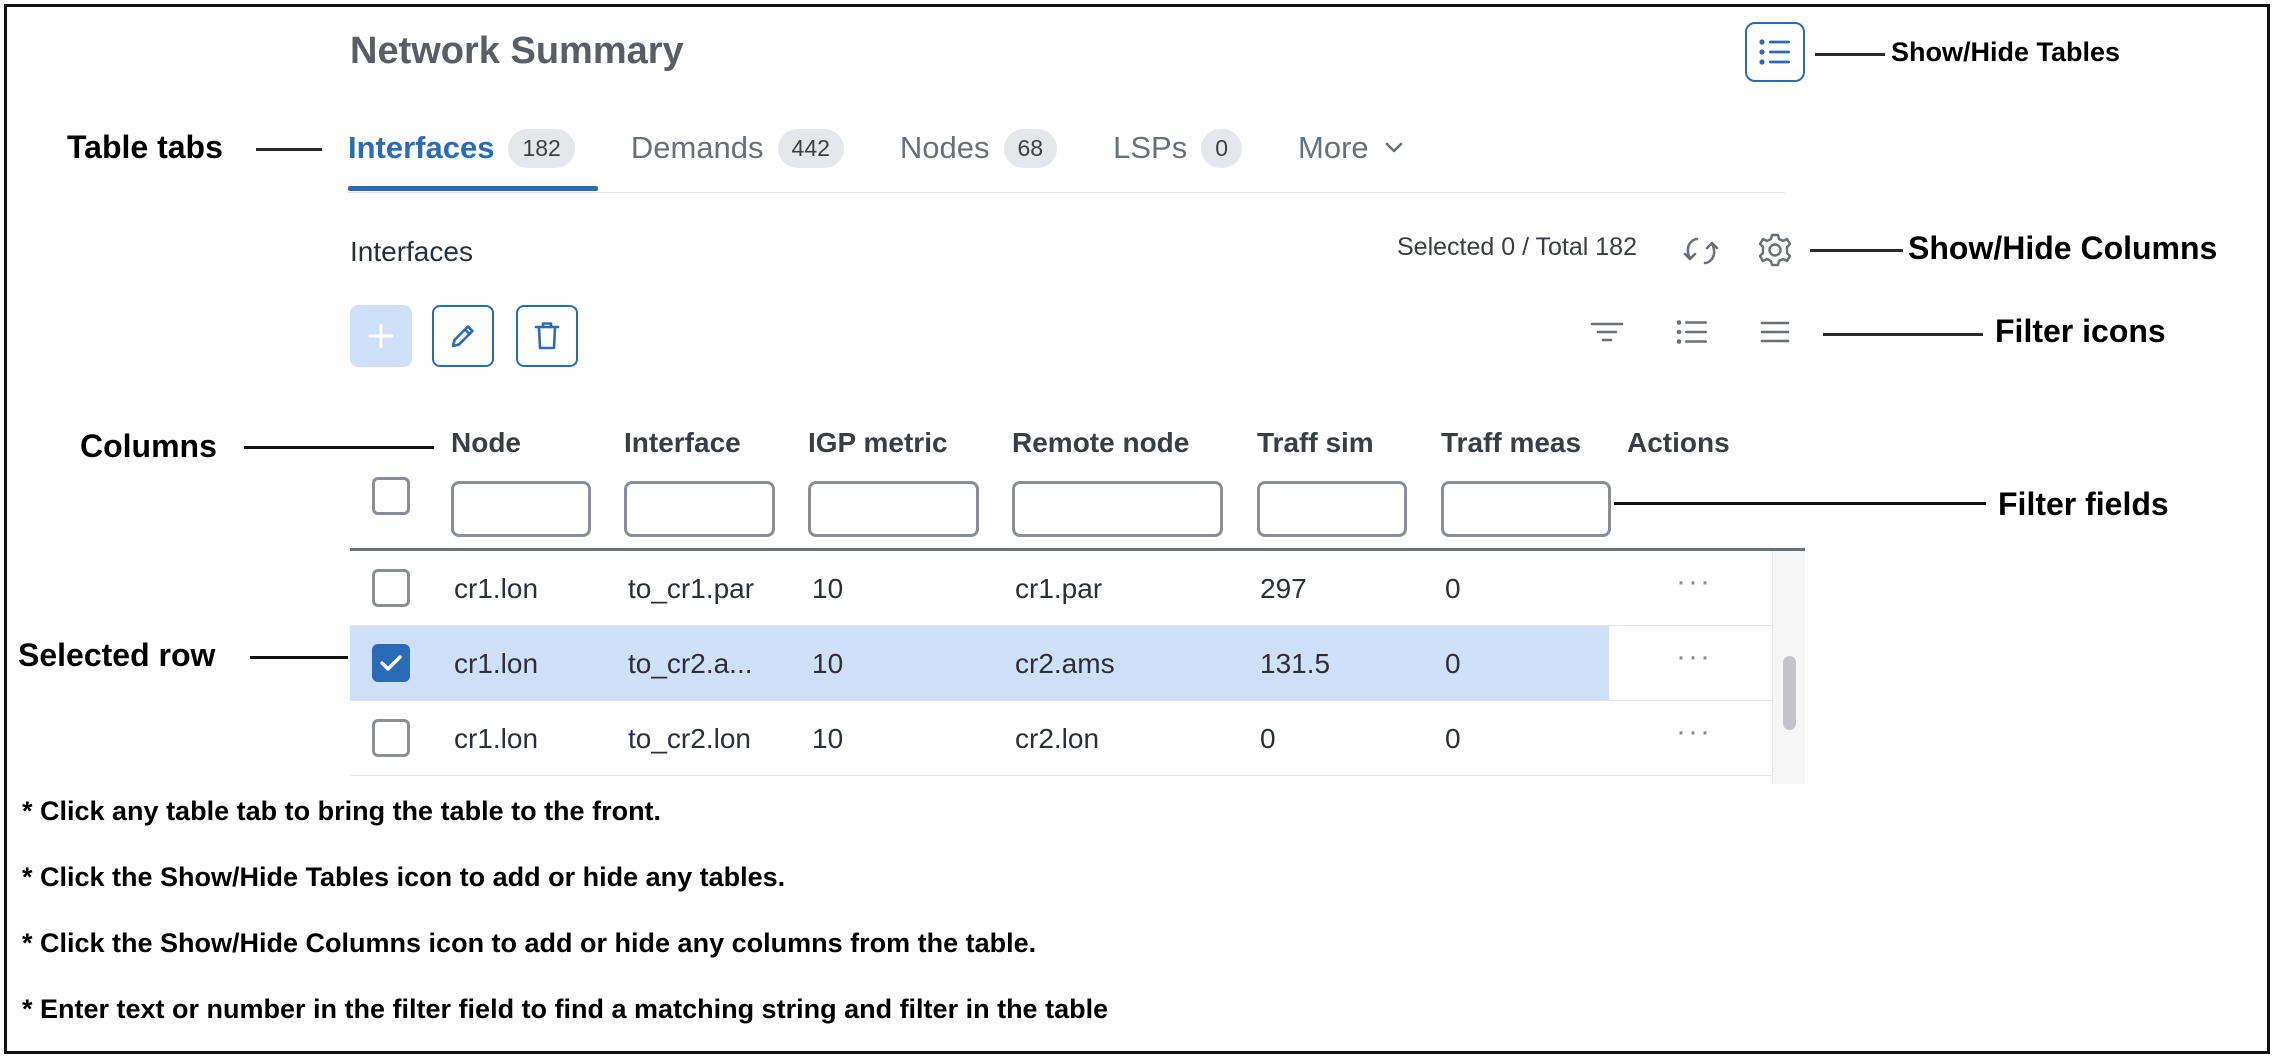 The image size is (2275, 1061). I want to click on show-hide-tables-button, so click(1775, 52).